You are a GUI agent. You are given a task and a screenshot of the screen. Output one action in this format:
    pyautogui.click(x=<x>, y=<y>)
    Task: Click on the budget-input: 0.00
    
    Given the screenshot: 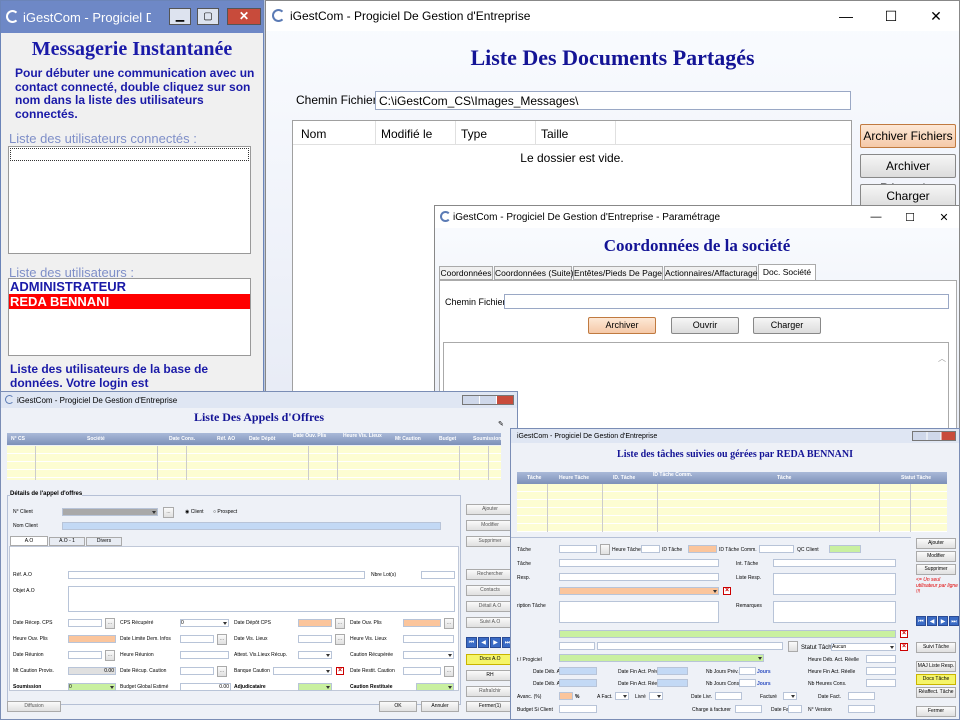 What is the action you would take?
    pyautogui.click(x=205, y=687)
    